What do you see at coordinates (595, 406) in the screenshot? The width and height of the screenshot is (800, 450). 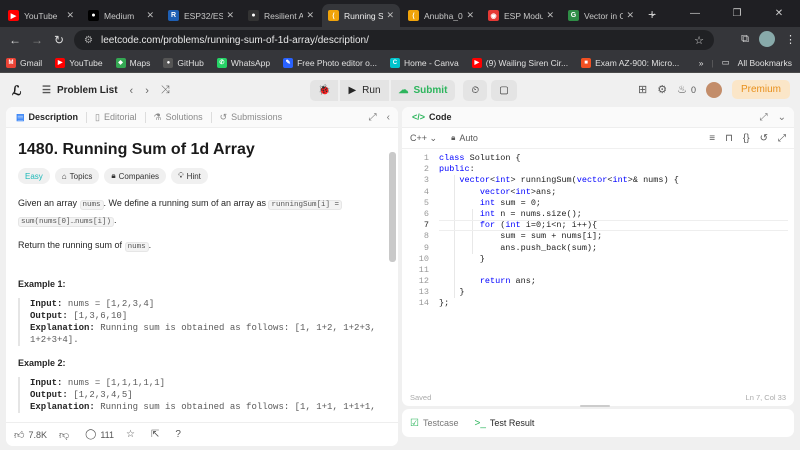 I see `panel-resize-handle` at bounding box center [595, 406].